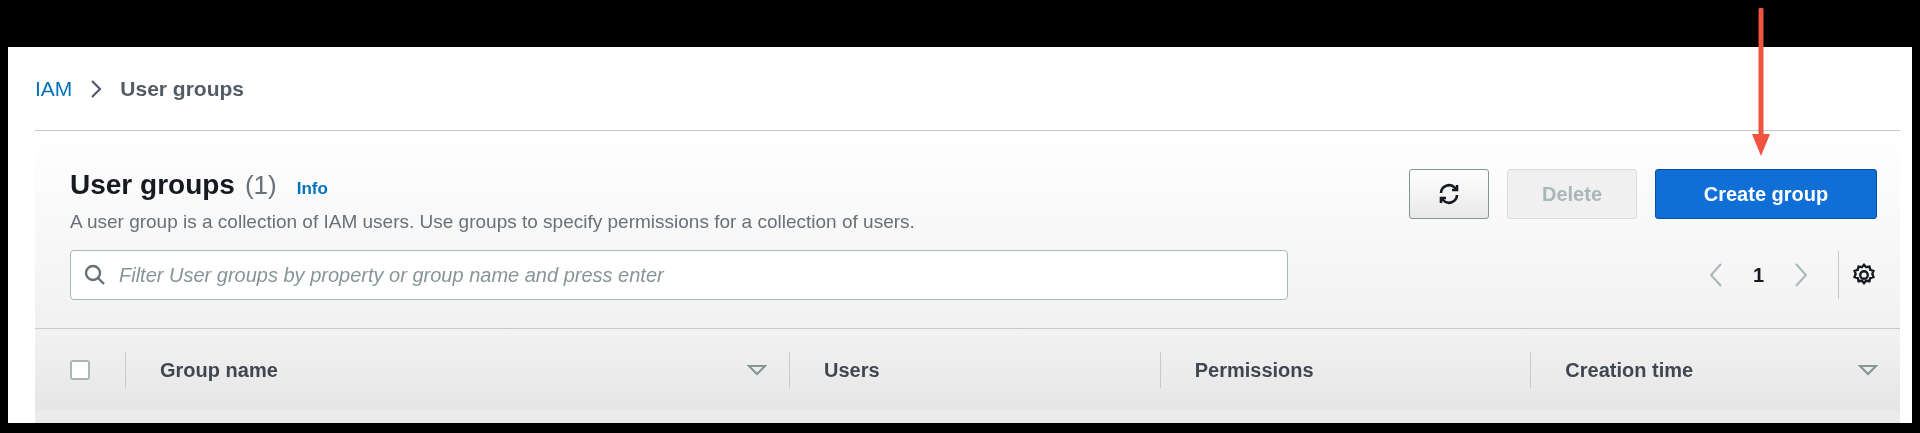 The width and height of the screenshot is (1920, 433). Describe the element at coordinates (1254, 370) in the screenshot. I see `column-header: Permissions` at that location.